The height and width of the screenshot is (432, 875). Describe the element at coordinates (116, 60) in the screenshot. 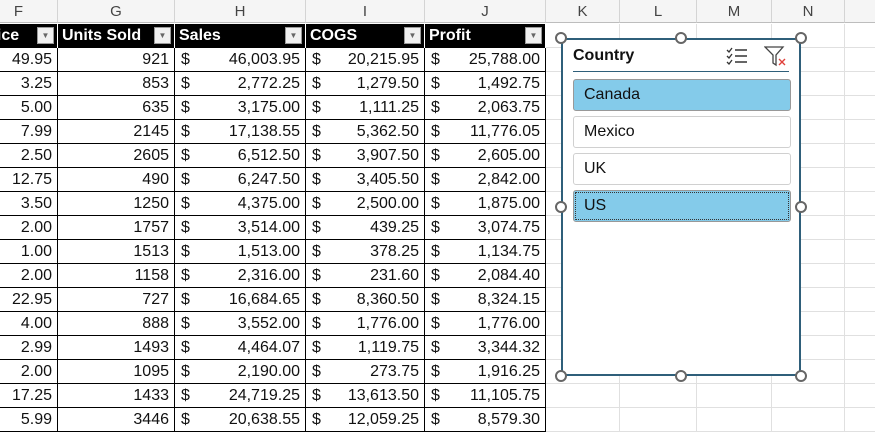

I see `table-cell: 921` at that location.